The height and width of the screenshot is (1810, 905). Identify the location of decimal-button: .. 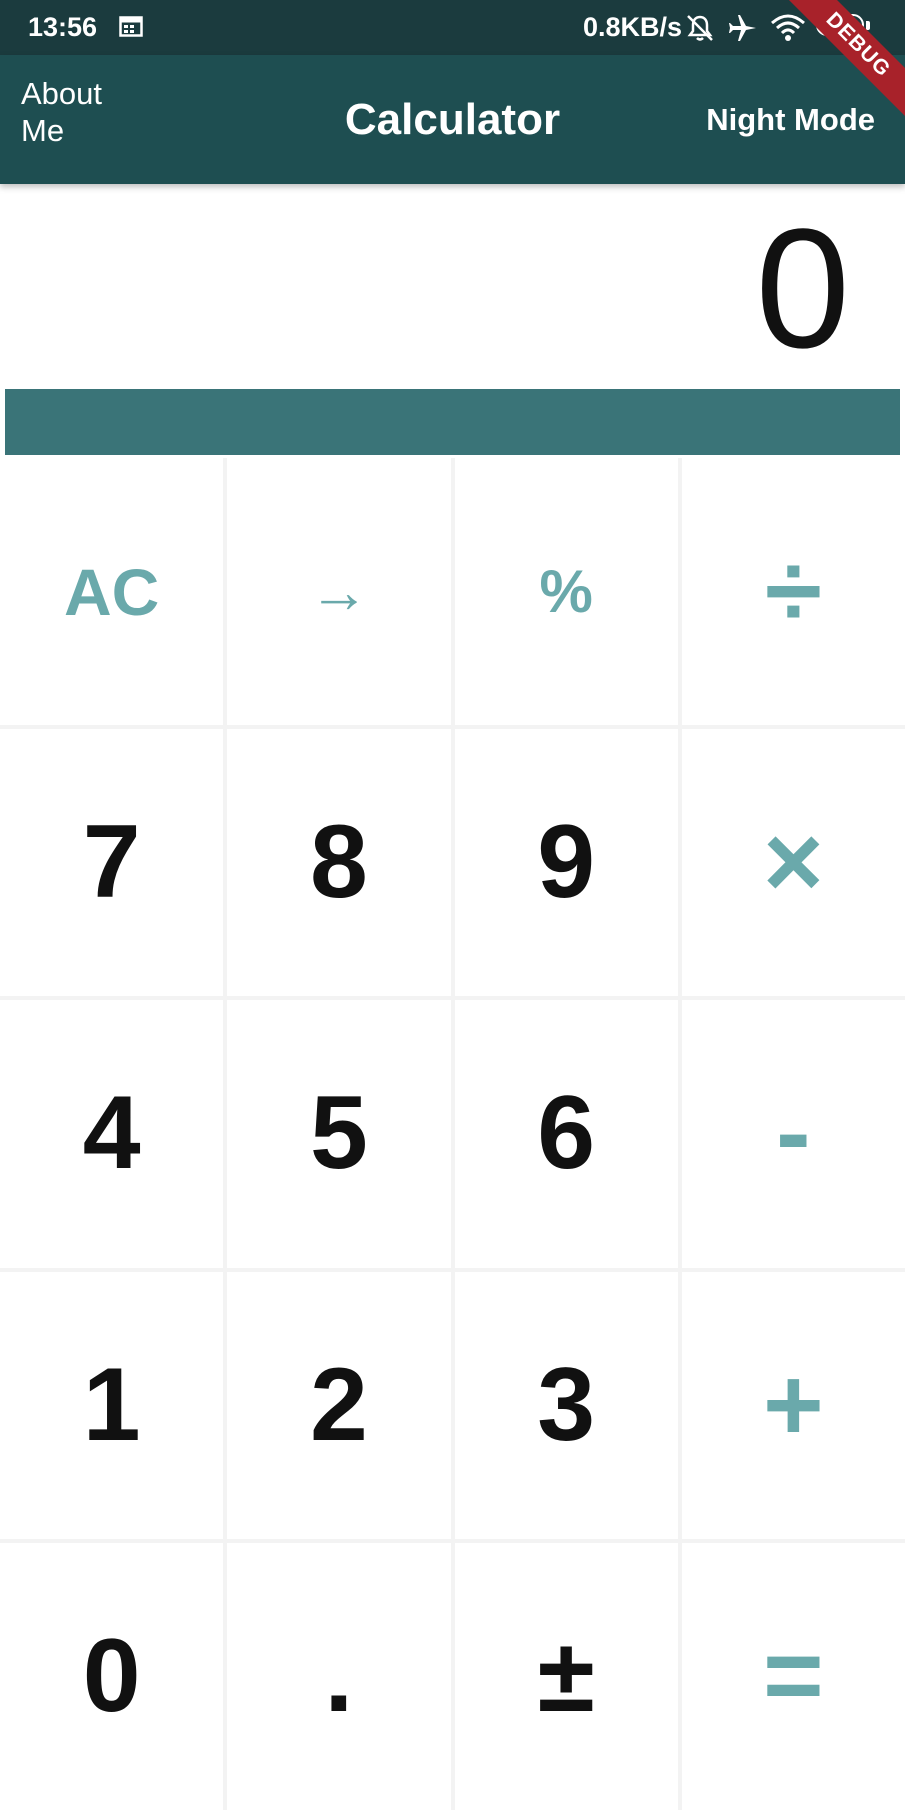
(339, 1676).